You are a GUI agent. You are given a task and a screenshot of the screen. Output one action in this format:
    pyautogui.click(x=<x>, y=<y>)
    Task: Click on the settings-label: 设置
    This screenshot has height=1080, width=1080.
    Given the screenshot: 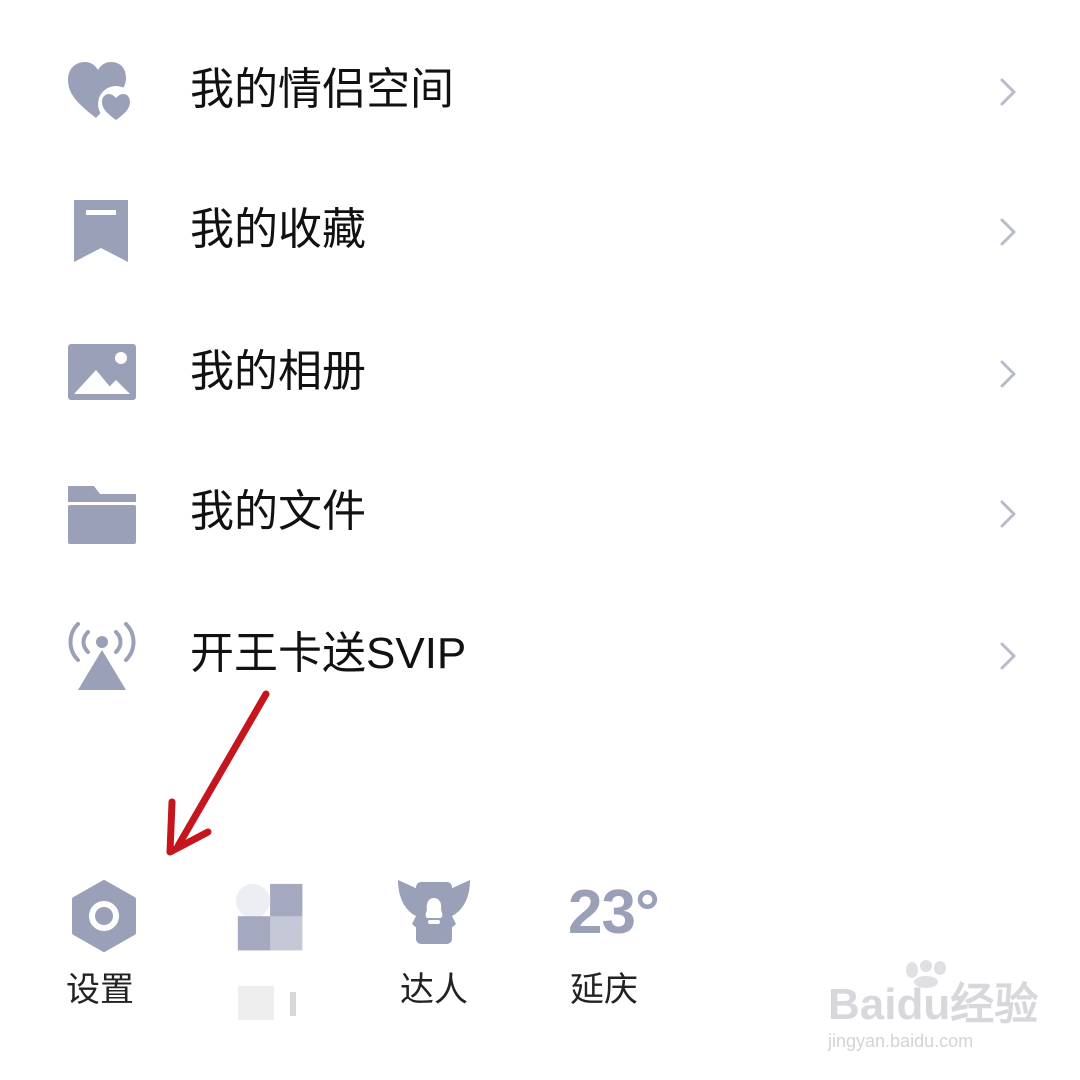 What is the action you would take?
    pyautogui.click(x=100, y=990)
    